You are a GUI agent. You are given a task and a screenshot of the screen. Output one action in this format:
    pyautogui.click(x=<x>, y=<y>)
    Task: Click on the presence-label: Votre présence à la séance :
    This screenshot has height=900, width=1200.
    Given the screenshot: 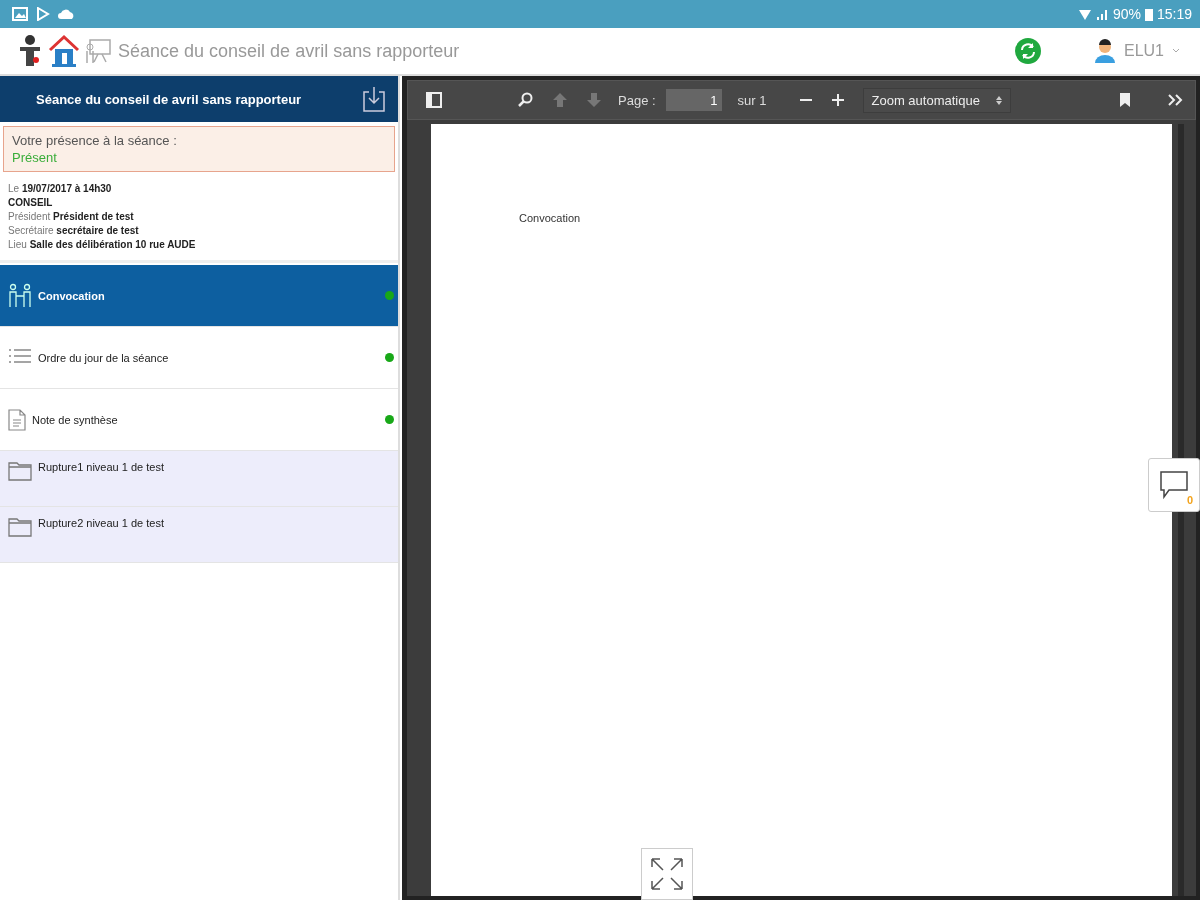 What is the action you would take?
    pyautogui.click(x=95, y=140)
    